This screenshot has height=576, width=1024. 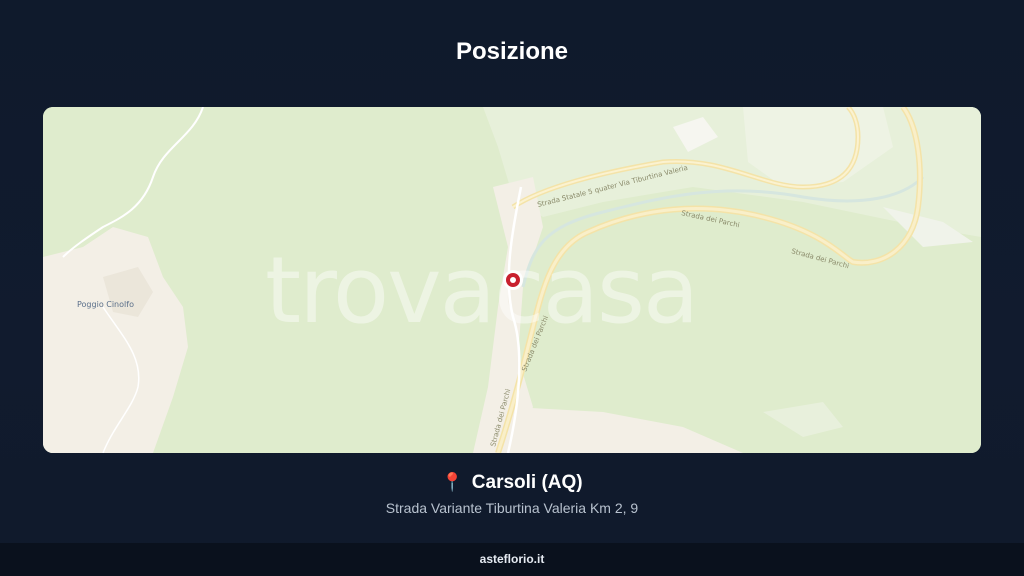 What do you see at coordinates (452, 482) in the screenshot?
I see `pin-icon: 📍` at bounding box center [452, 482].